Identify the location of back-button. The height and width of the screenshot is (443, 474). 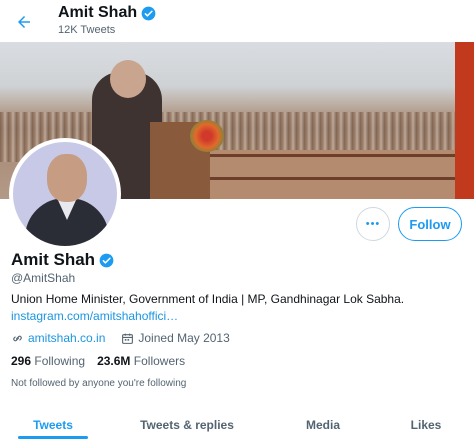
(24, 22).